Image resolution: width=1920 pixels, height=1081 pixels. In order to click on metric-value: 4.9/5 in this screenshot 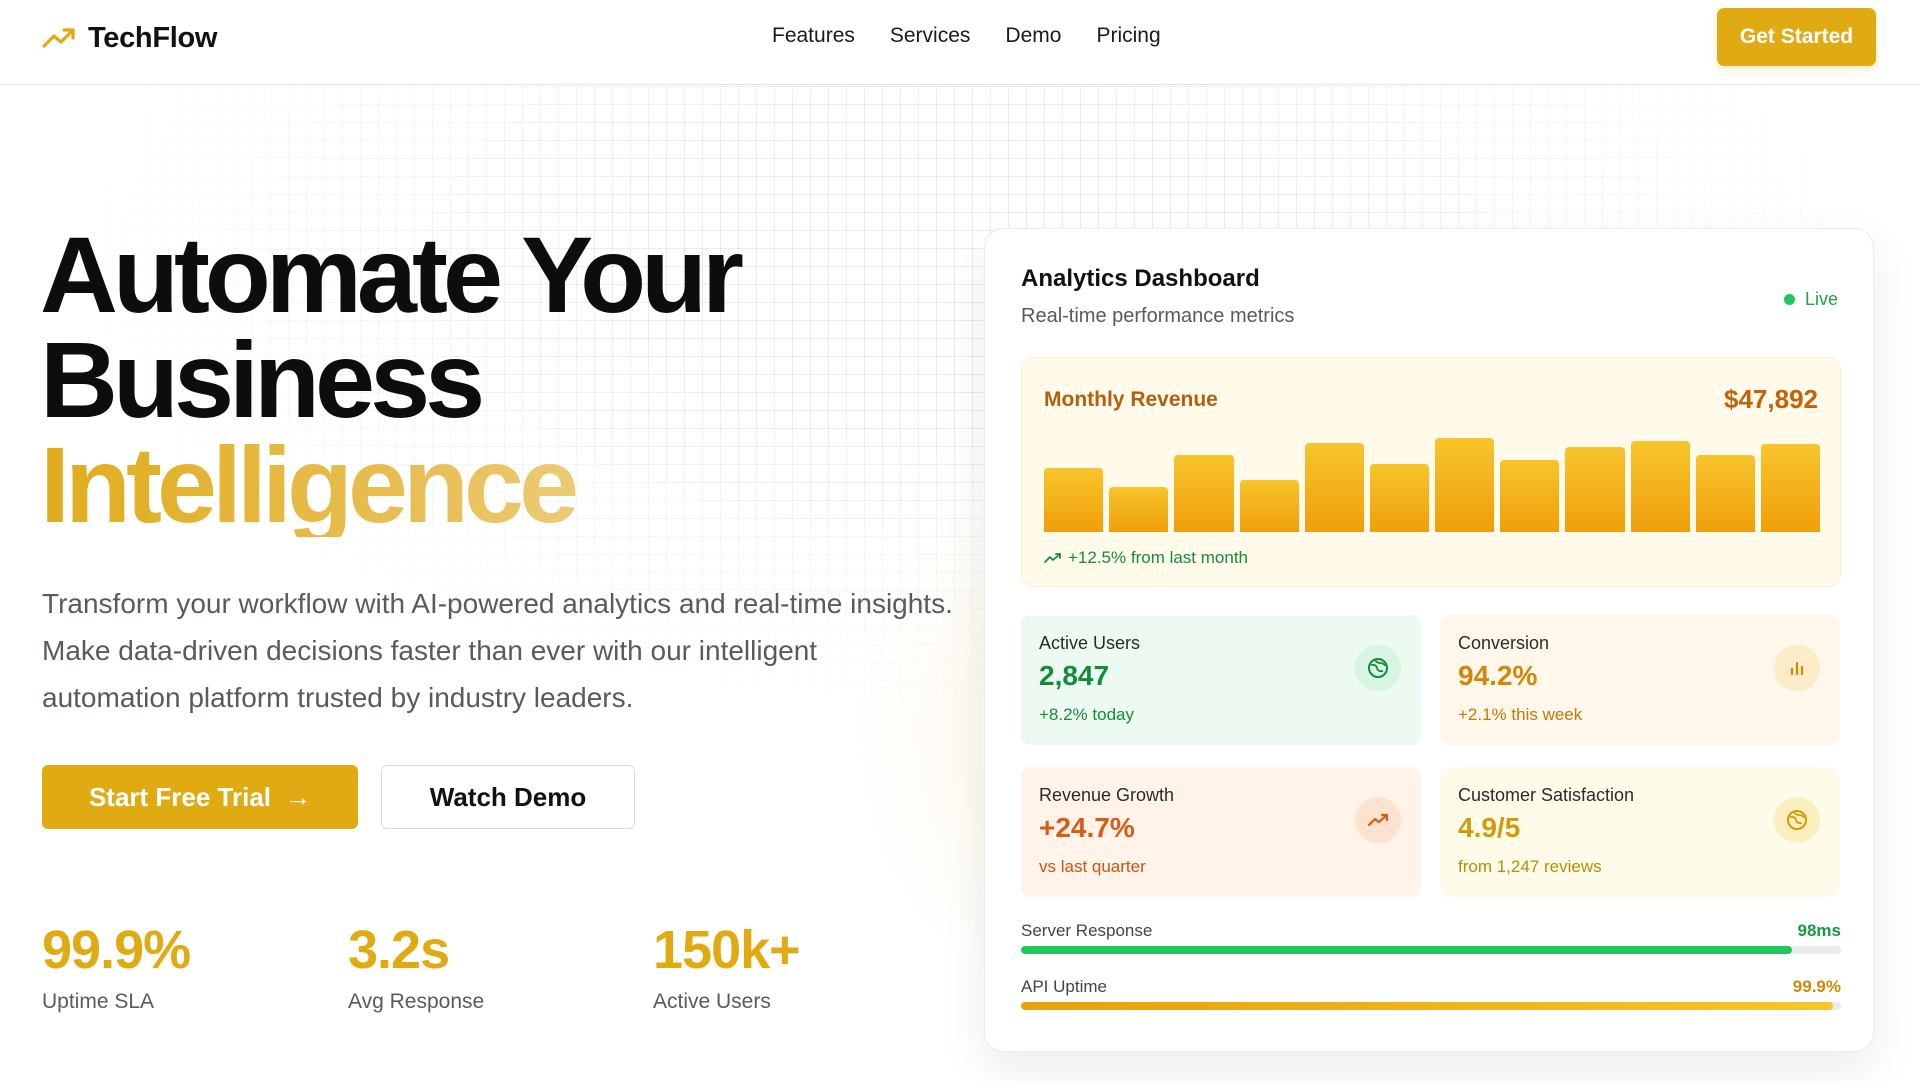, I will do `click(1489, 827)`.